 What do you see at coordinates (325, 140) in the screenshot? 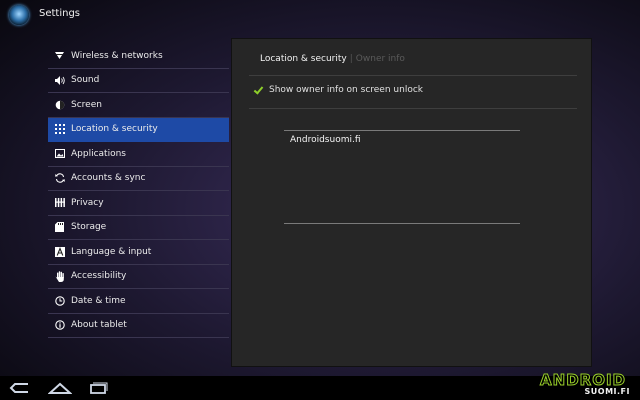
I see `owner-info-text: Androidsuomi.fi` at bounding box center [325, 140].